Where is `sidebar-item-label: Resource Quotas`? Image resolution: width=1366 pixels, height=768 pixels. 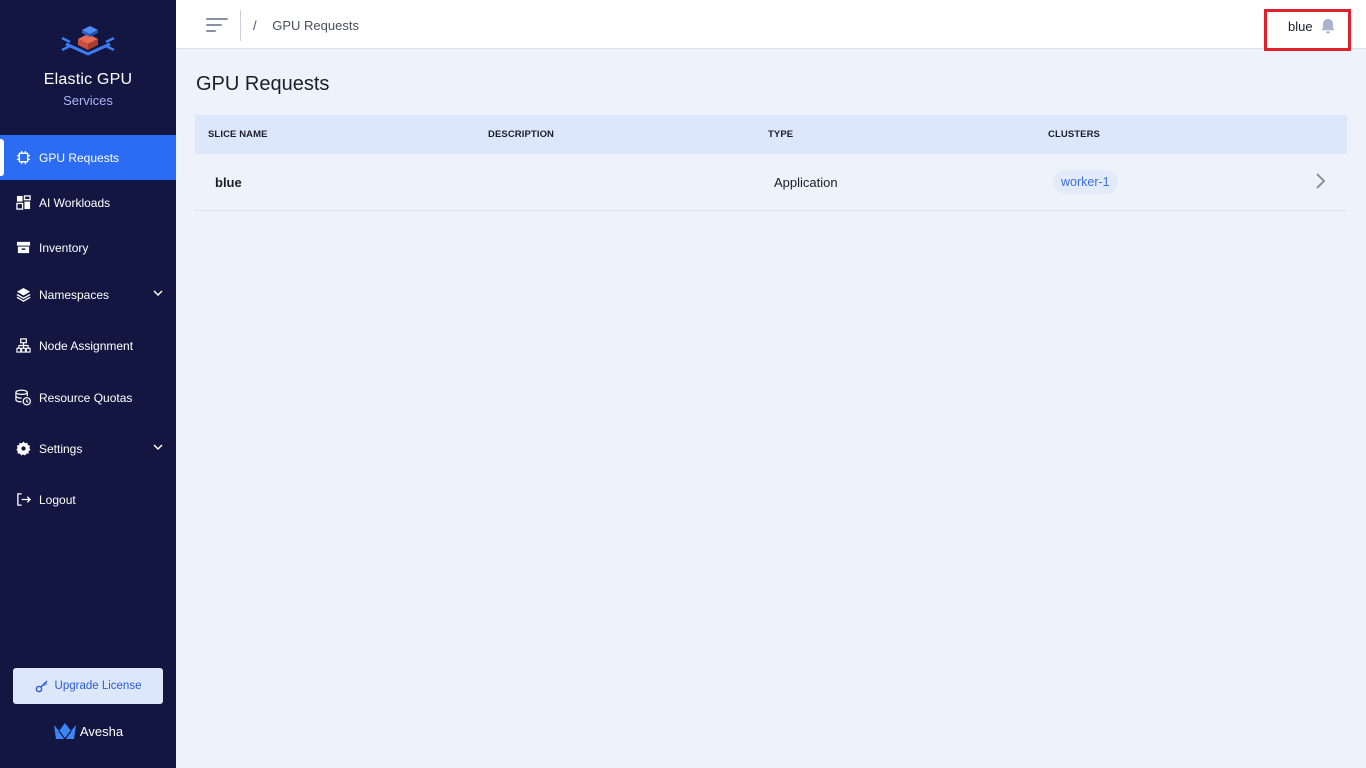
sidebar-item-label: Resource Quotas is located at coordinates (86, 397).